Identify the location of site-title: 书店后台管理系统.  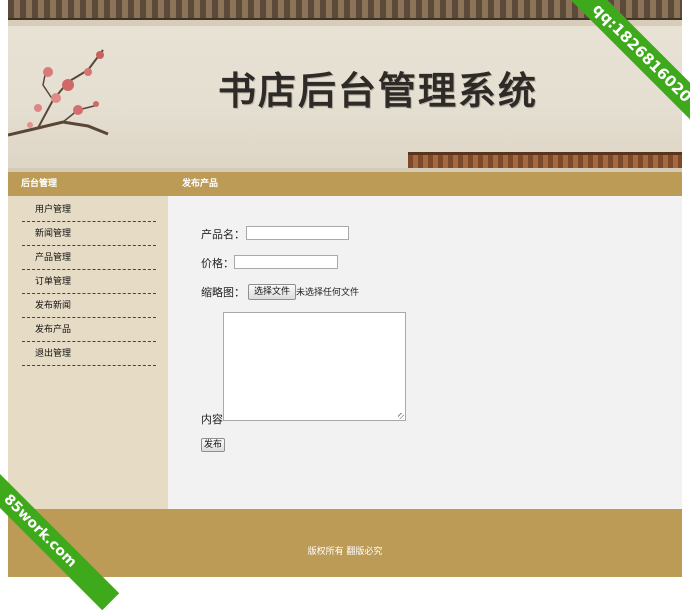
(377, 91).